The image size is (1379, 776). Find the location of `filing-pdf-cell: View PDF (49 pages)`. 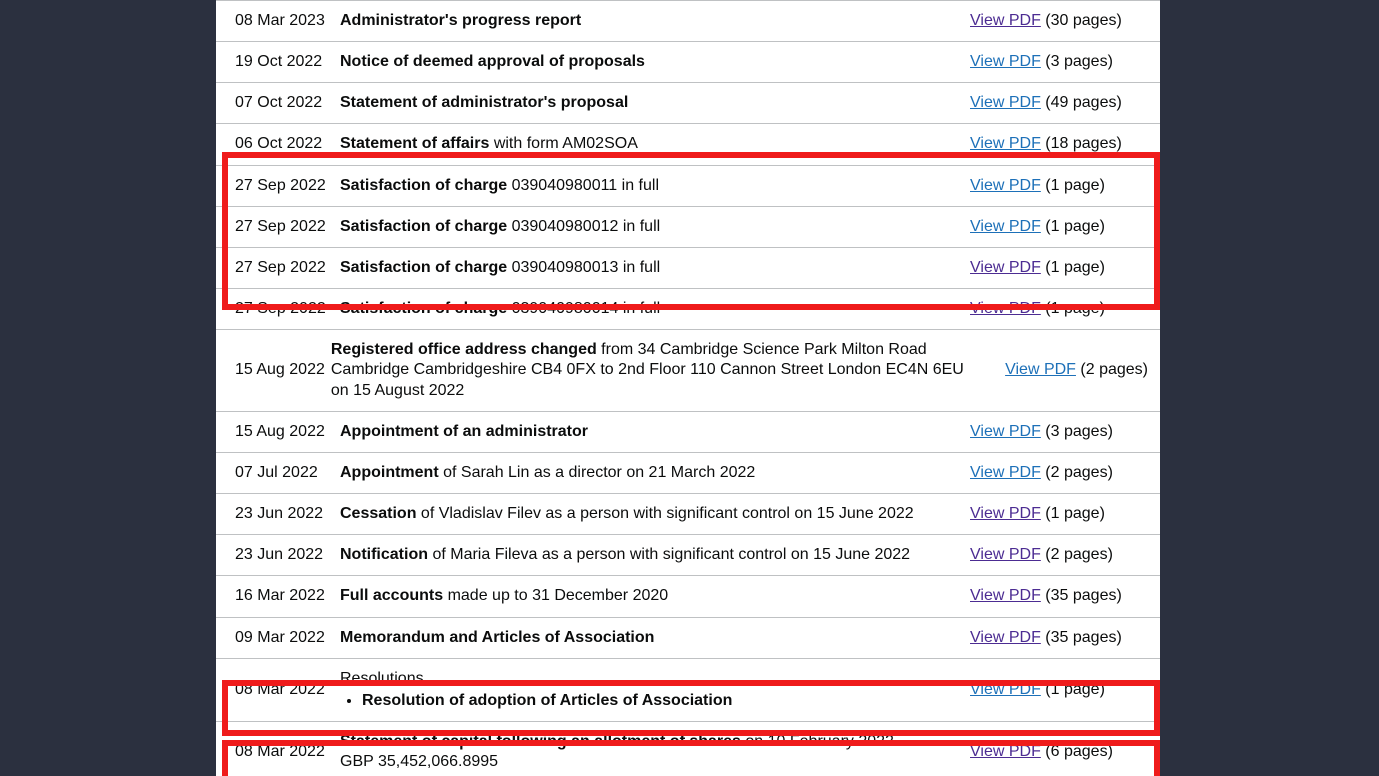

filing-pdf-cell: View PDF (49 pages) is located at coordinates (1060, 102).